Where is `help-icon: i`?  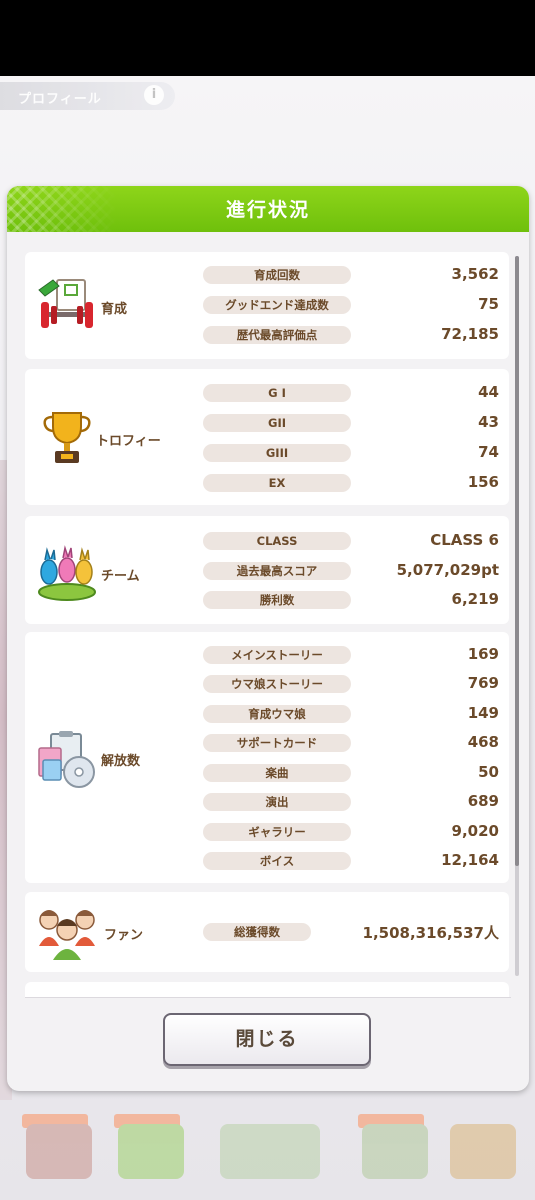
help-icon: i is located at coordinates (154, 95).